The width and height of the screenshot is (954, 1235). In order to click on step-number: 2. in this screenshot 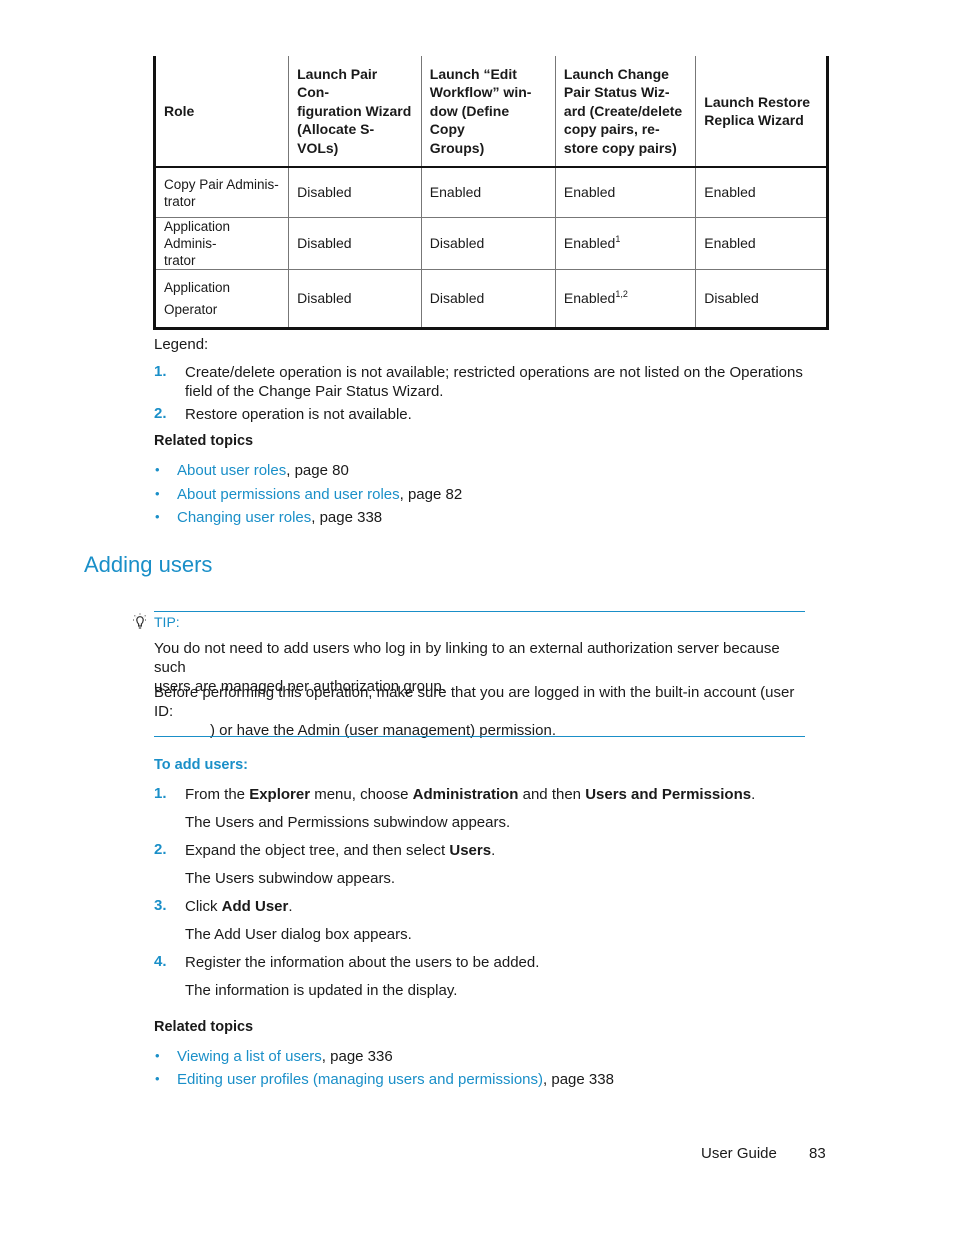, I will do `click(160, 849)`.